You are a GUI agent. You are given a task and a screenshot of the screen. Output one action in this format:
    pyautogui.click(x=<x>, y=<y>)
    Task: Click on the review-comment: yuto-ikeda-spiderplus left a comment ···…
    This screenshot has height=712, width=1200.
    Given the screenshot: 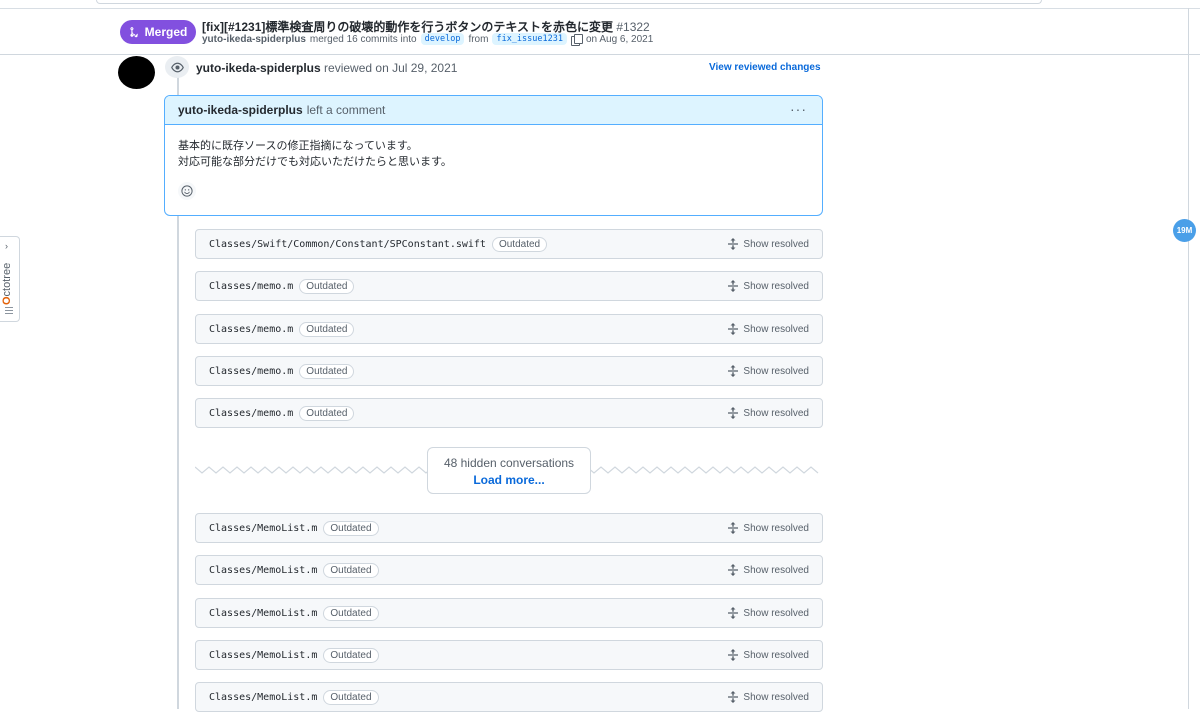 What is the action you would take?
    pyautogui.click(x=493, y=155)
    